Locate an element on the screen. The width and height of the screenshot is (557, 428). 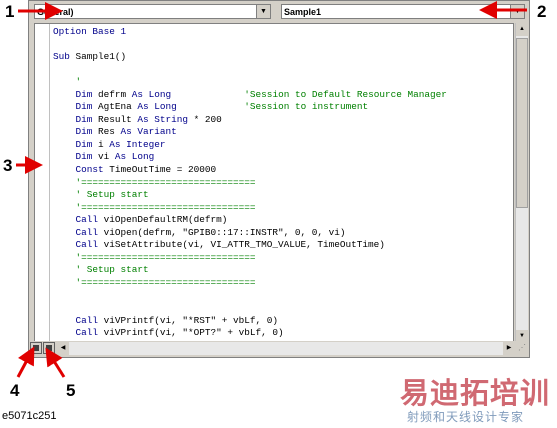
watermark-subtitle: 射频和天线设计专家 is located at coordinates (466, 417).